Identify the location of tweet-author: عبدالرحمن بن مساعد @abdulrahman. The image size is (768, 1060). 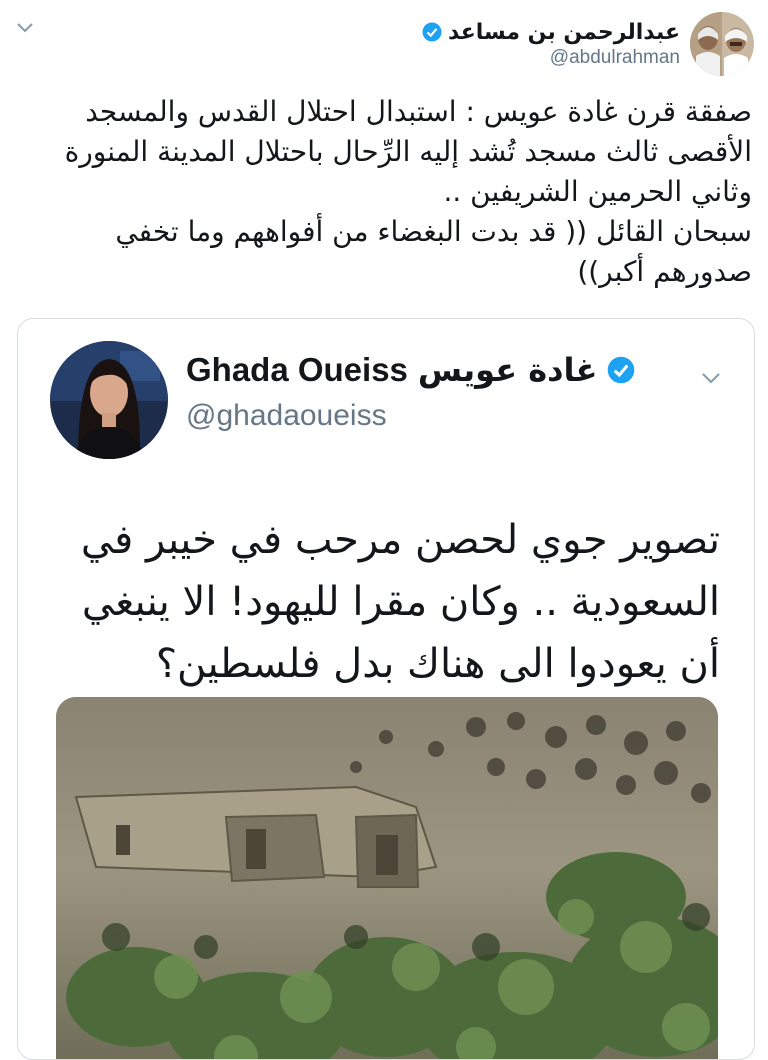
(588, 44).